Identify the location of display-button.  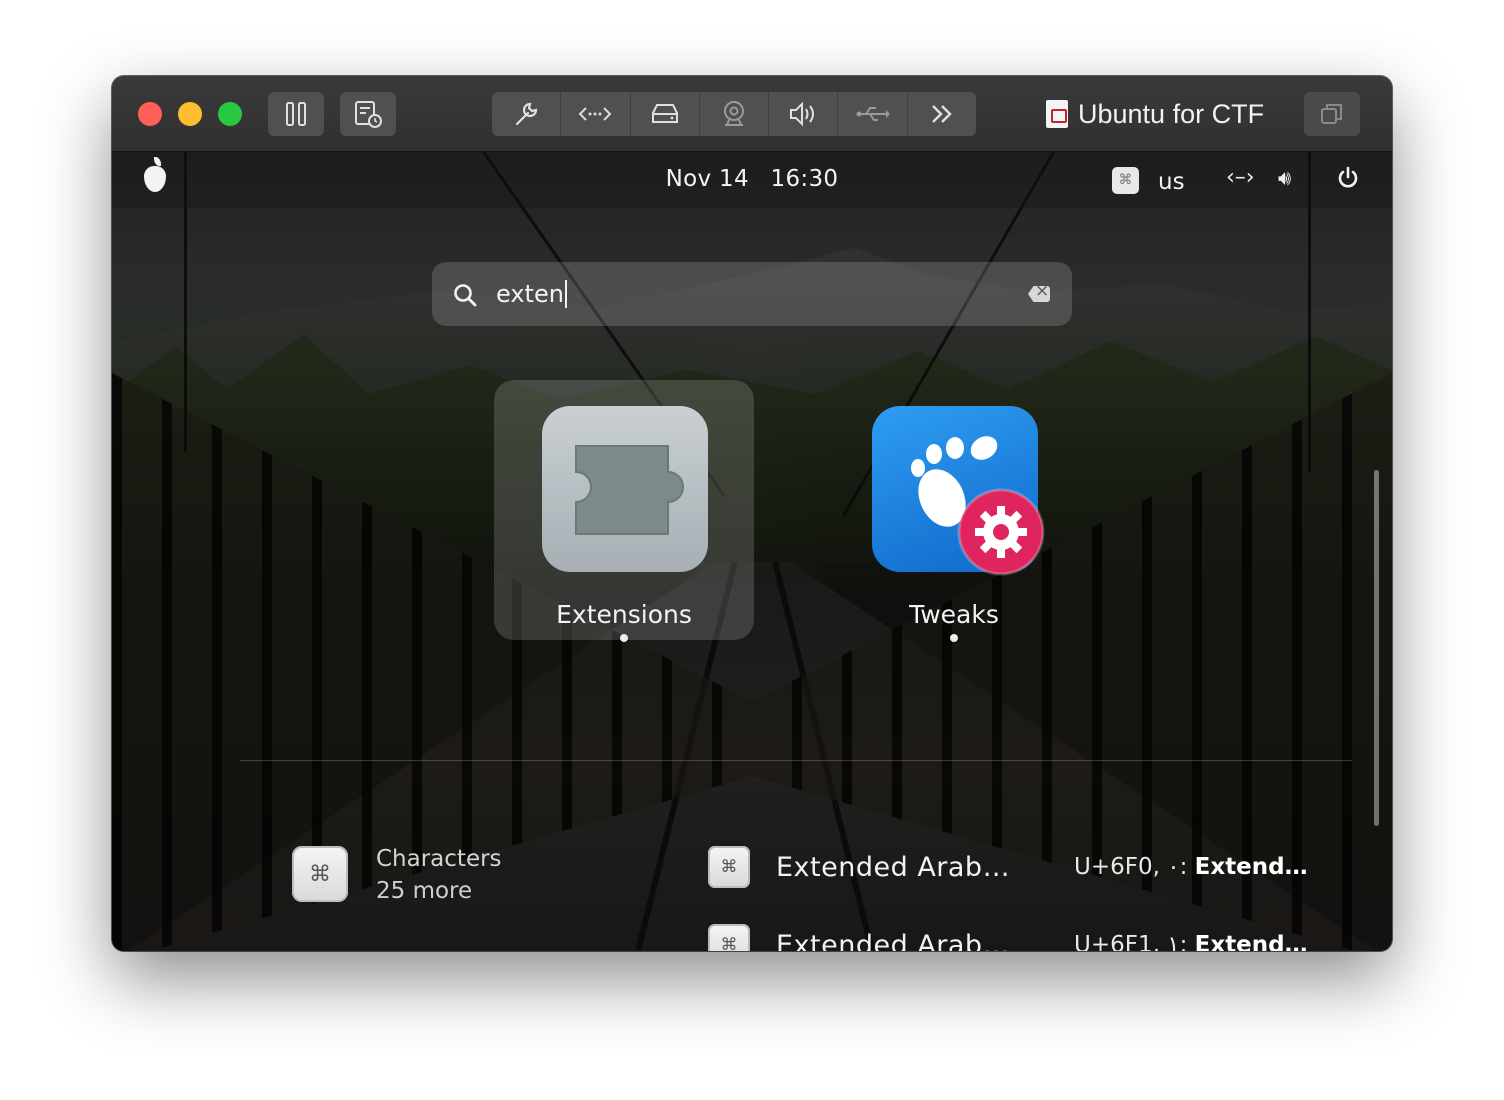
(1332, 114).